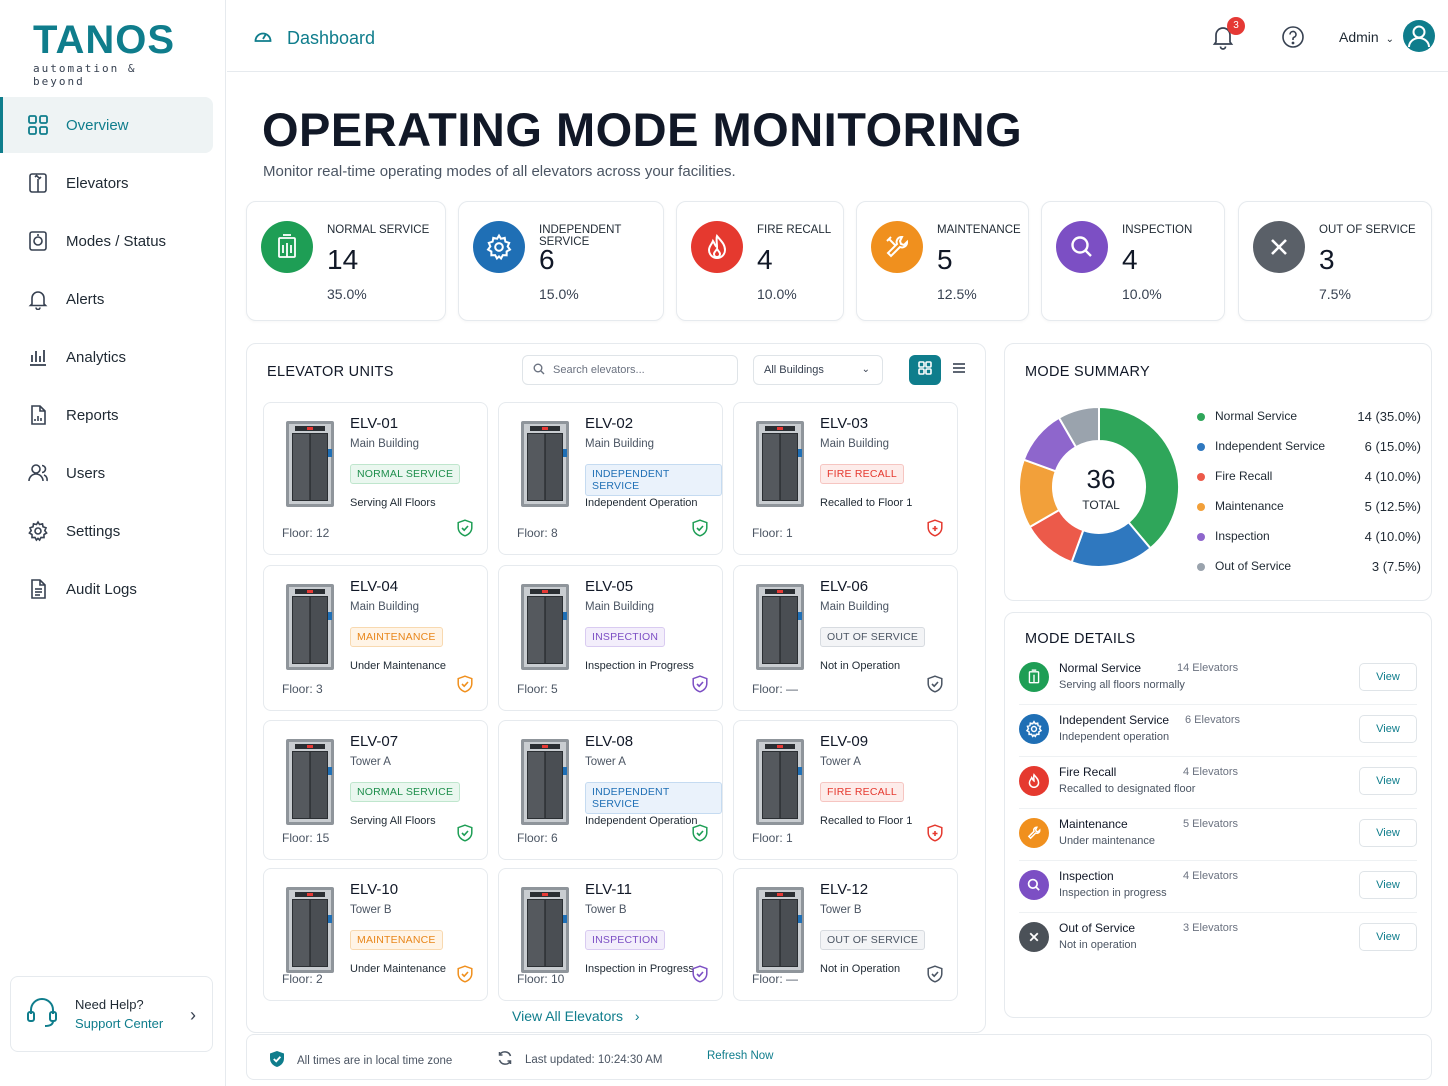 This screenshot has width=1448, height=1086. Describe the element at coordinates (113, 589) in the screenshot. I see `sidebar-item-audit-logs: Audit Logs` at that location.